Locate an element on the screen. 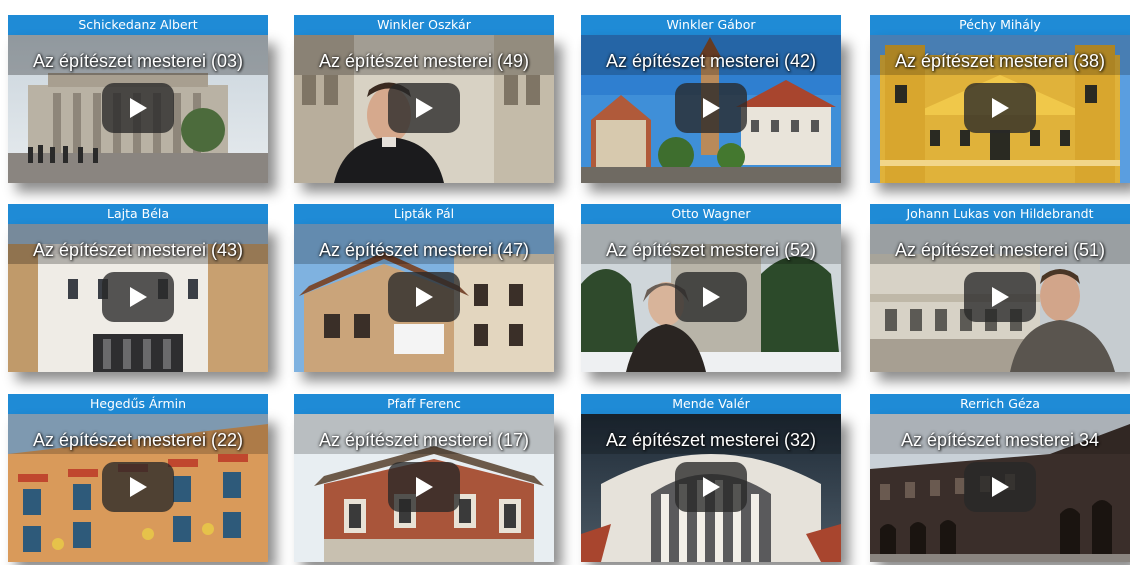 The image size is (1130, 565). video-card: Winkler Gábor Az építészet mesterei (42) is located at coordinates (711, 99).